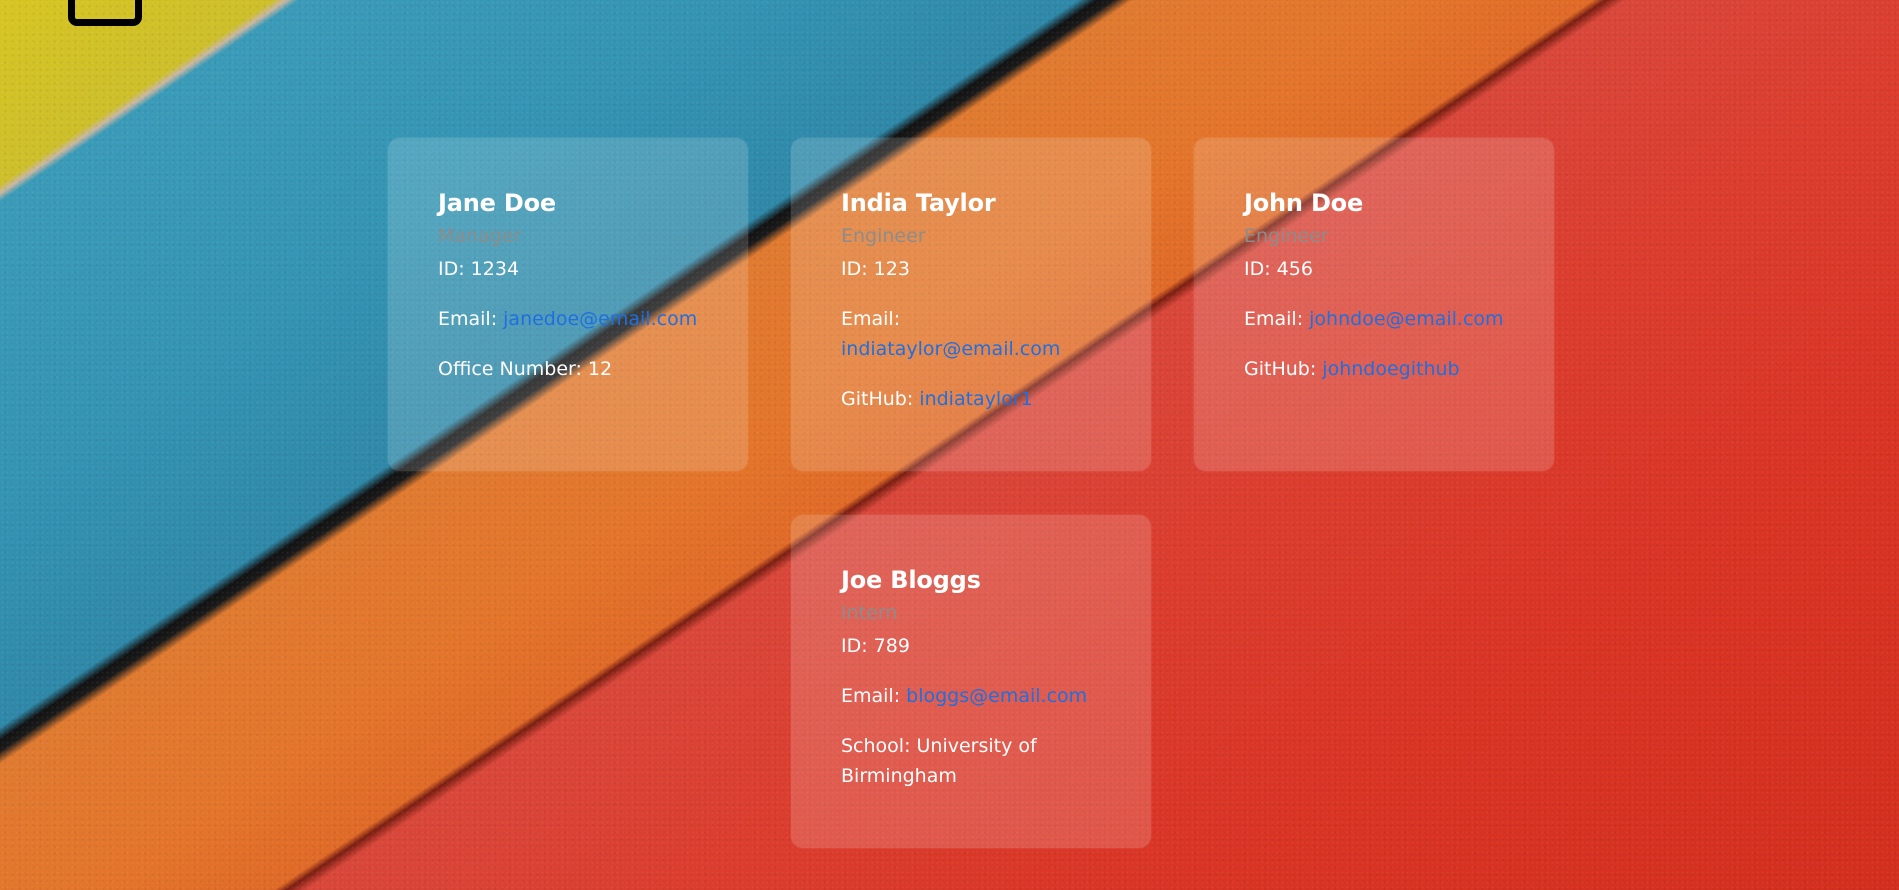  I want to click on office-number: Office Number: 12, so click(525, 369).